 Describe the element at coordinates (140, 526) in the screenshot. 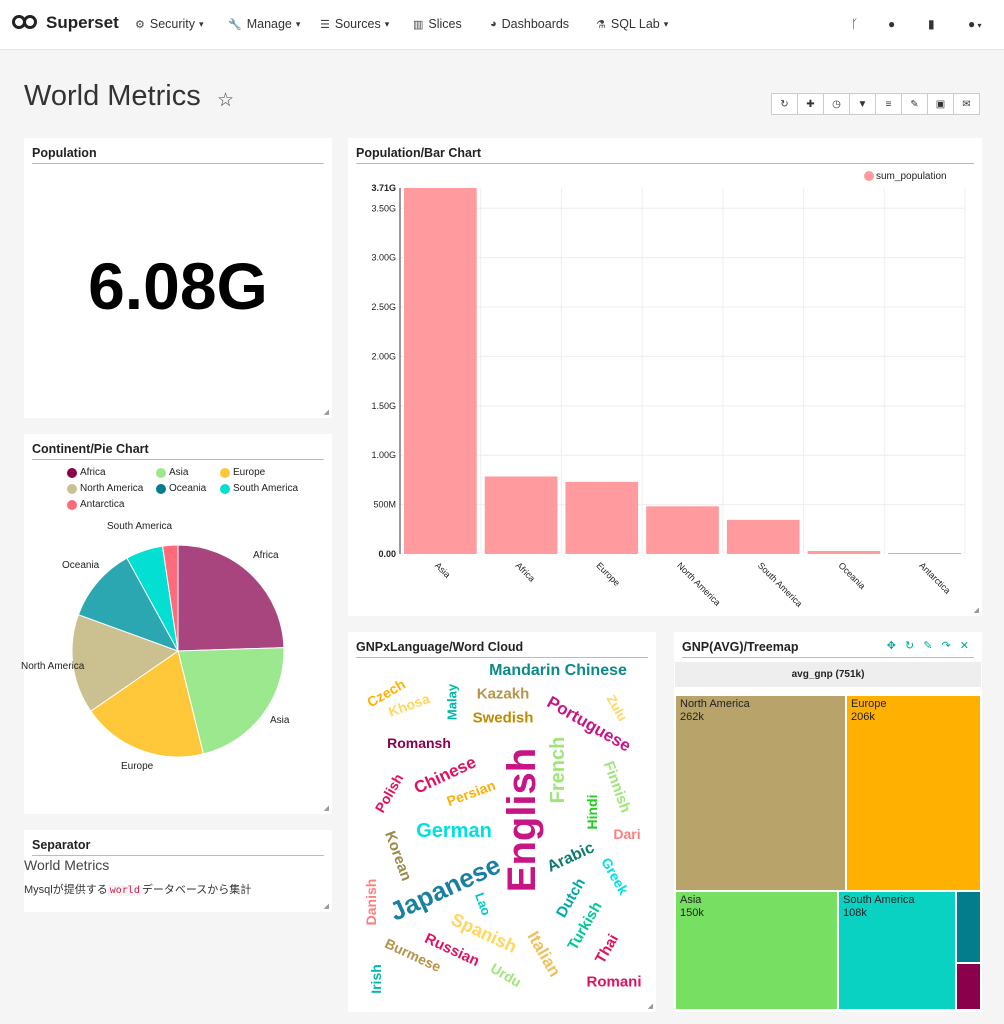

I see `pie-slice-label: South America` at that location.